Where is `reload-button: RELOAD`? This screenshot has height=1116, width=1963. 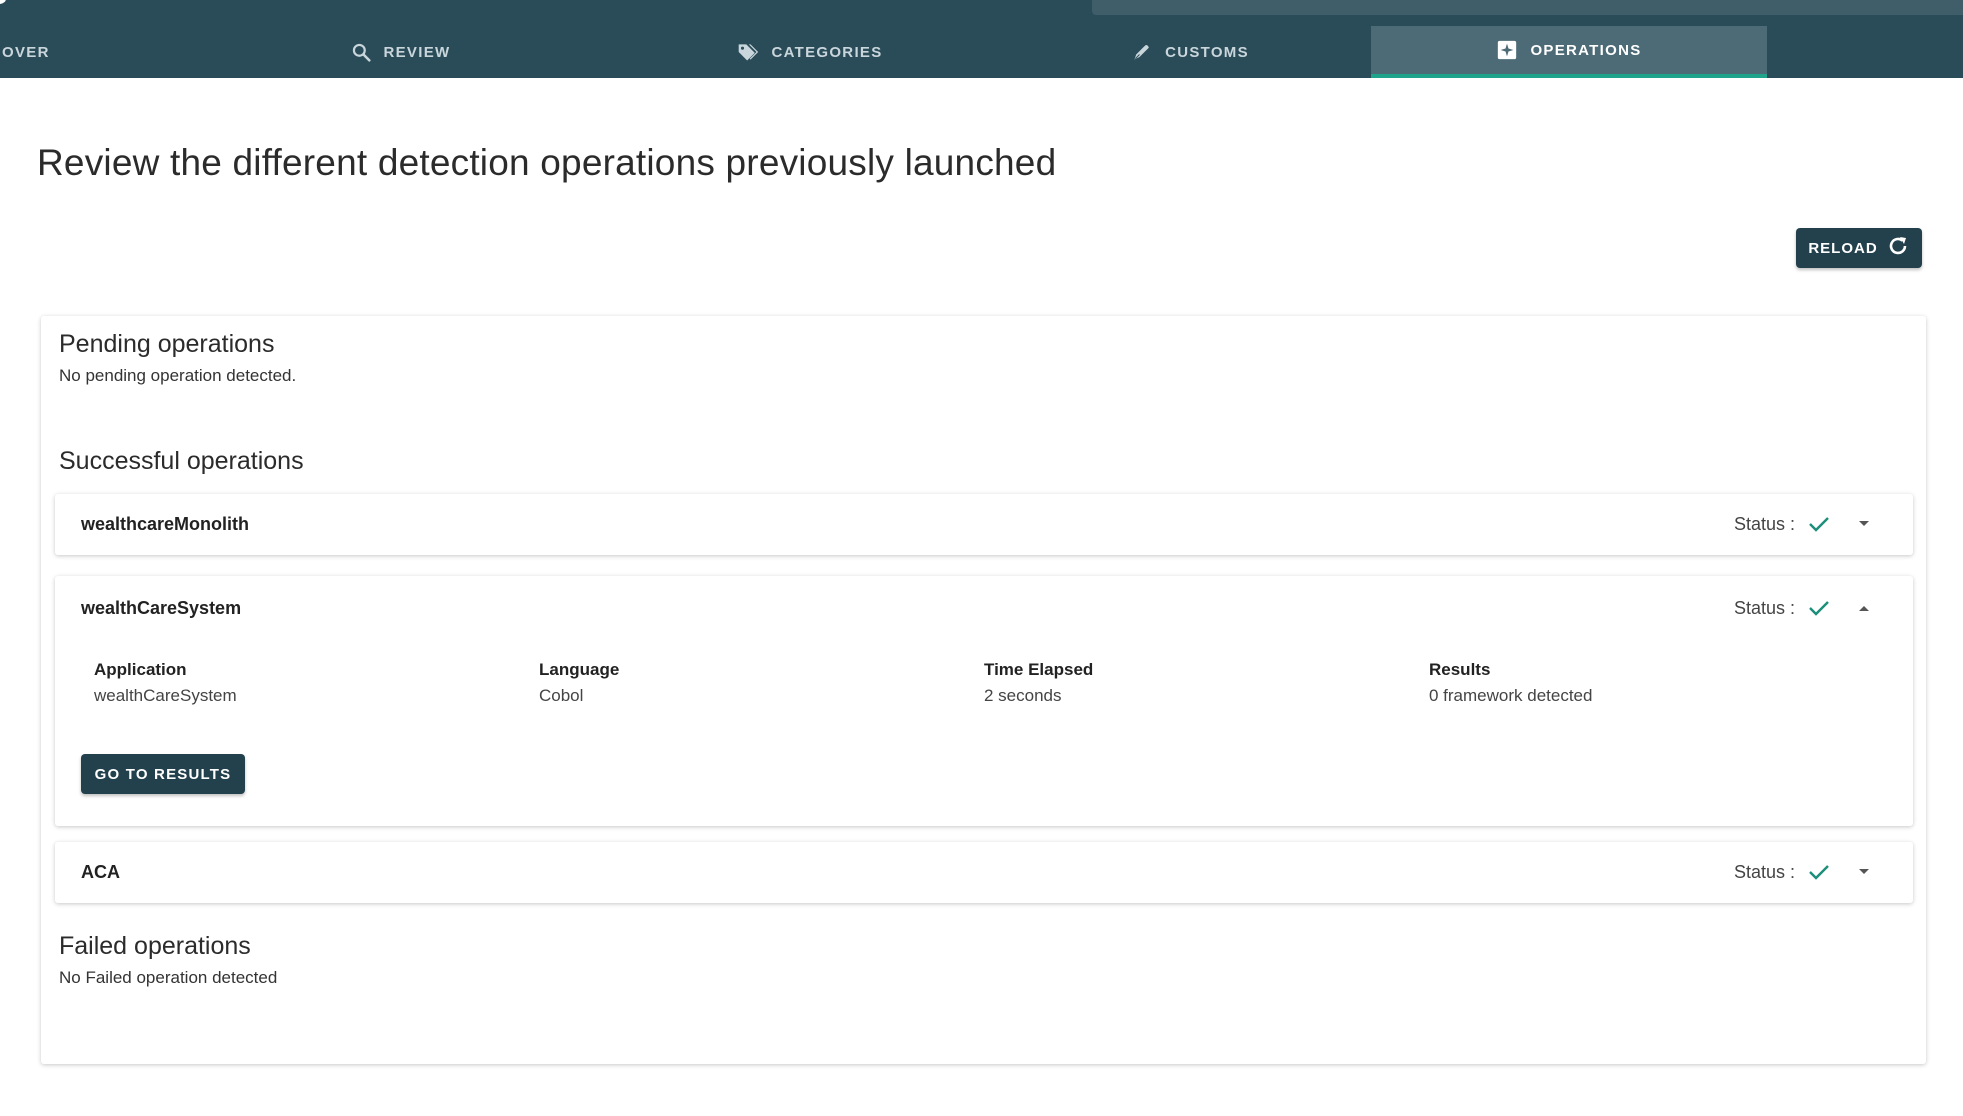
reload-button: RELOAD is located at coordinates (1859, 248).